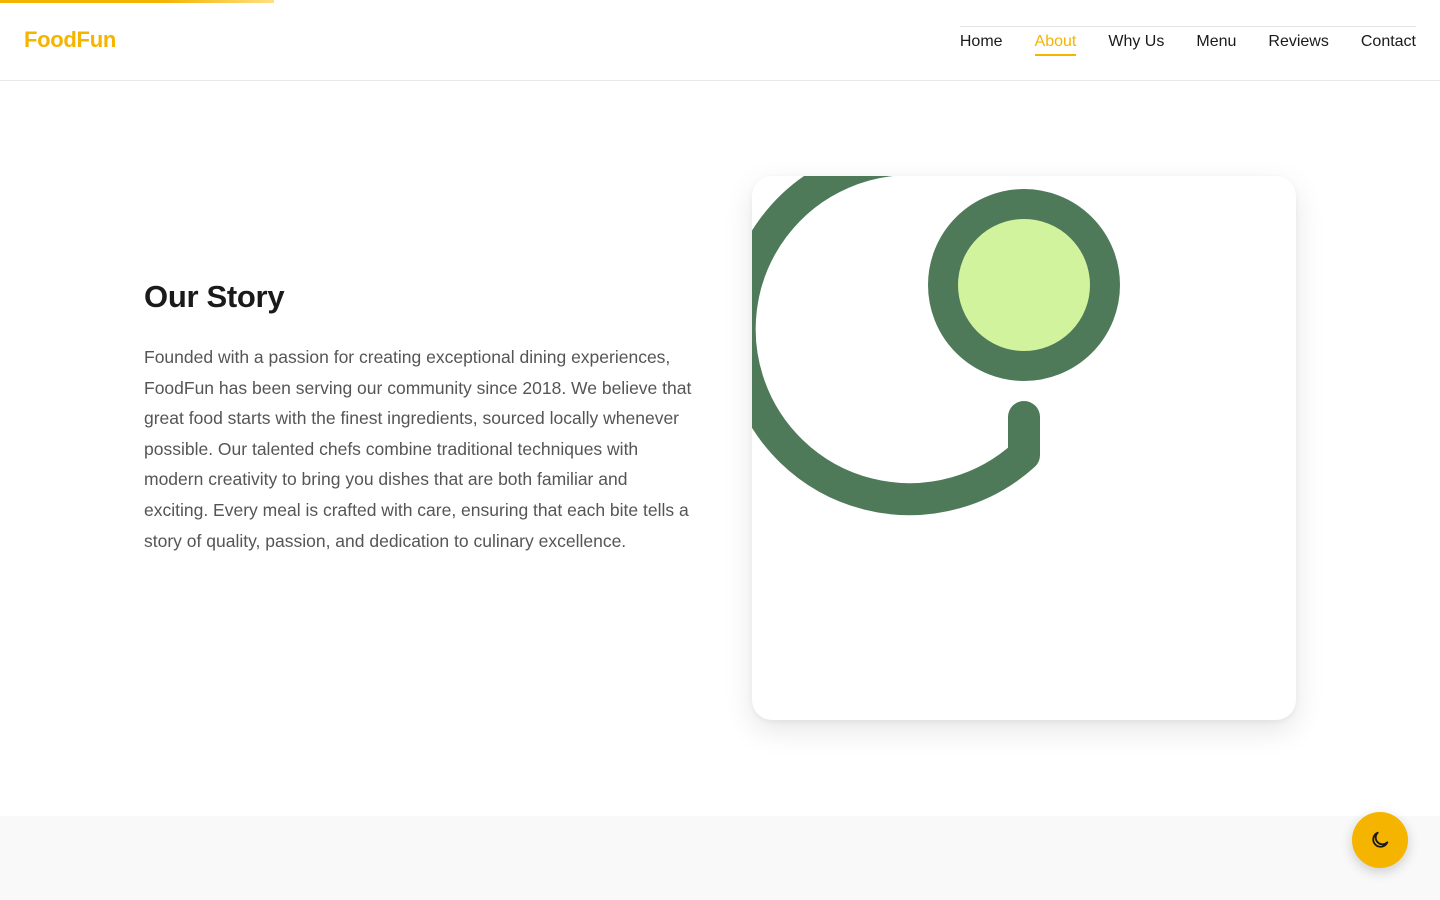  Describe the element at coordinates (1216, 43) in the screenshot. I see `nav-item-menu: Menu` at that location.